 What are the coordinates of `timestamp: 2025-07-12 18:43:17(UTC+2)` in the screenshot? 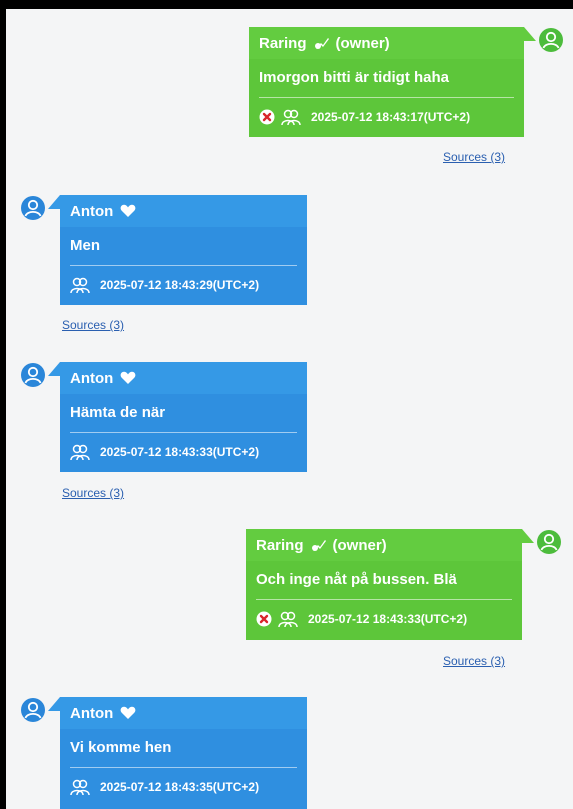 It's located at (391, 117).